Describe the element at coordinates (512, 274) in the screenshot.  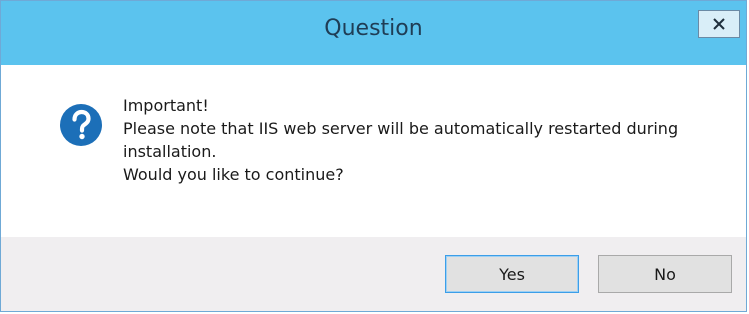
I see `yes-button: Yes` at that location.